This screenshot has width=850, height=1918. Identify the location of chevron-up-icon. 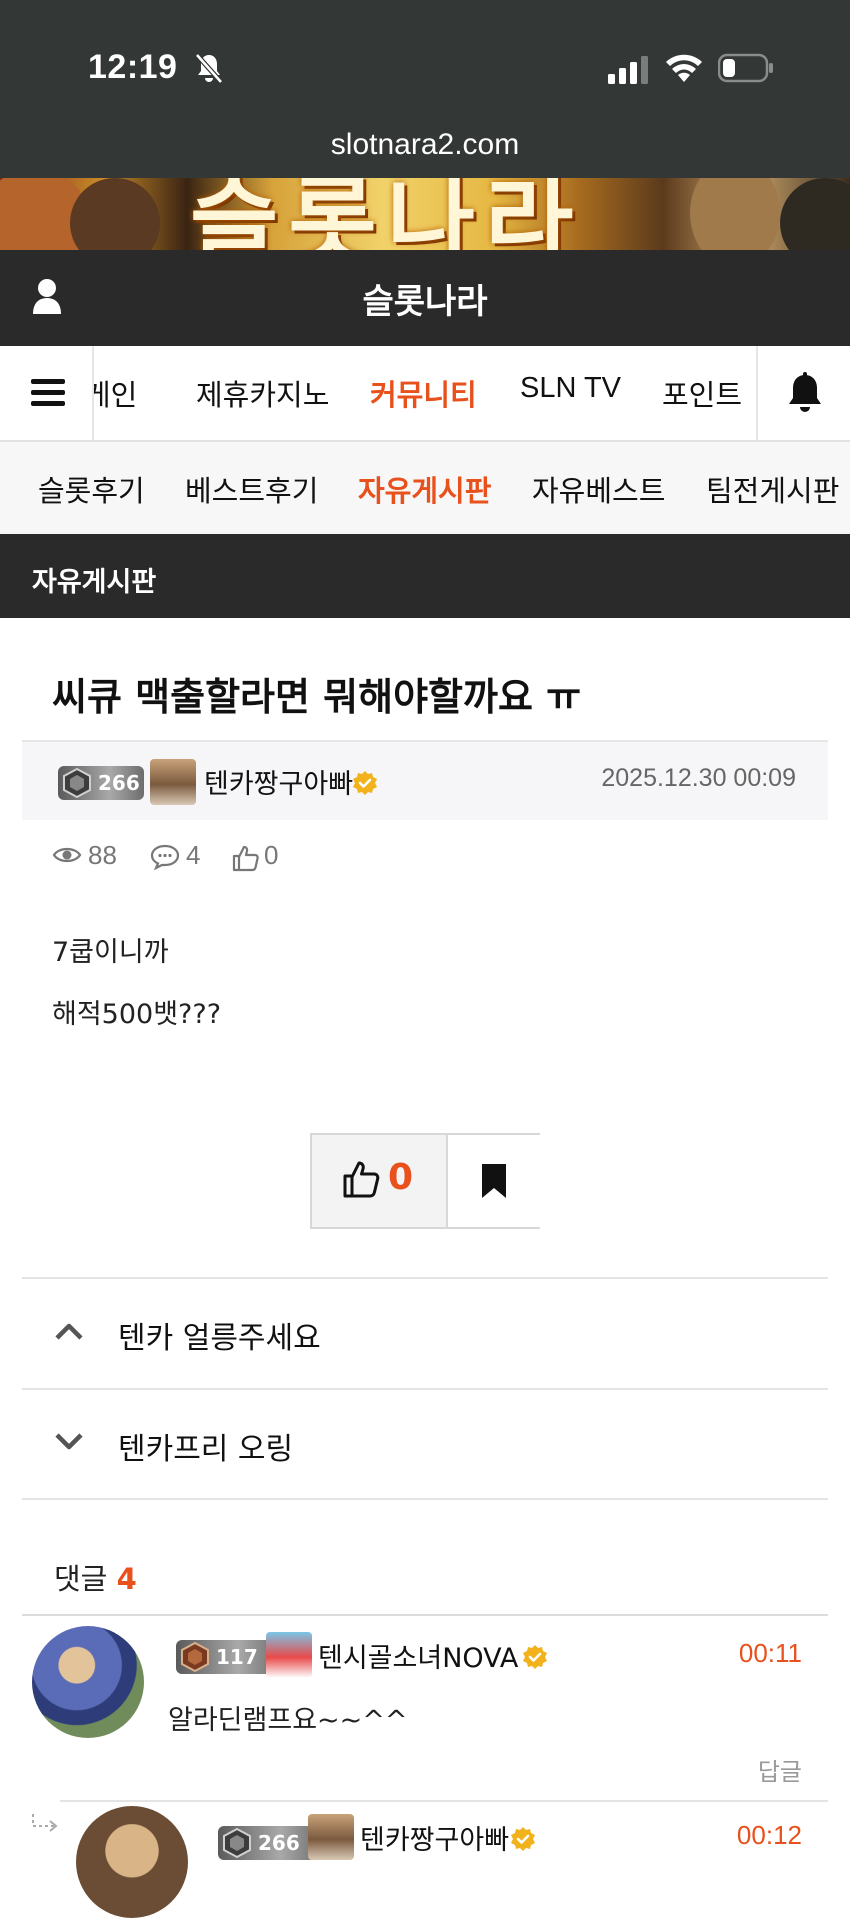
(69, 1331).